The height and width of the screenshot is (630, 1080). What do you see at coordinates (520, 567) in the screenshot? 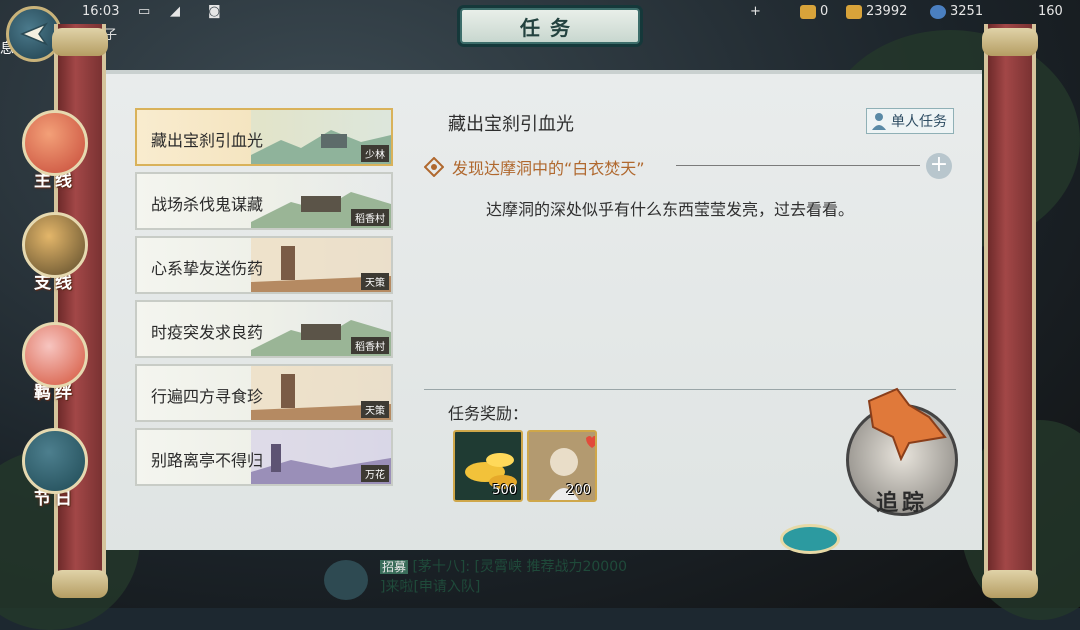
I see `chat-text: [茅十八]: [灵霄峡 推荐战力20000` at bounding box center [520, 567].